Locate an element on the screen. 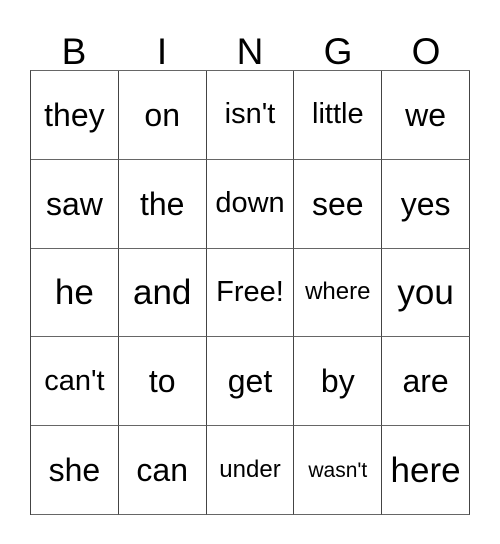 This screenshot has height=544, width=500. bingo-cell-word: can is located at coordinates (162, 470).